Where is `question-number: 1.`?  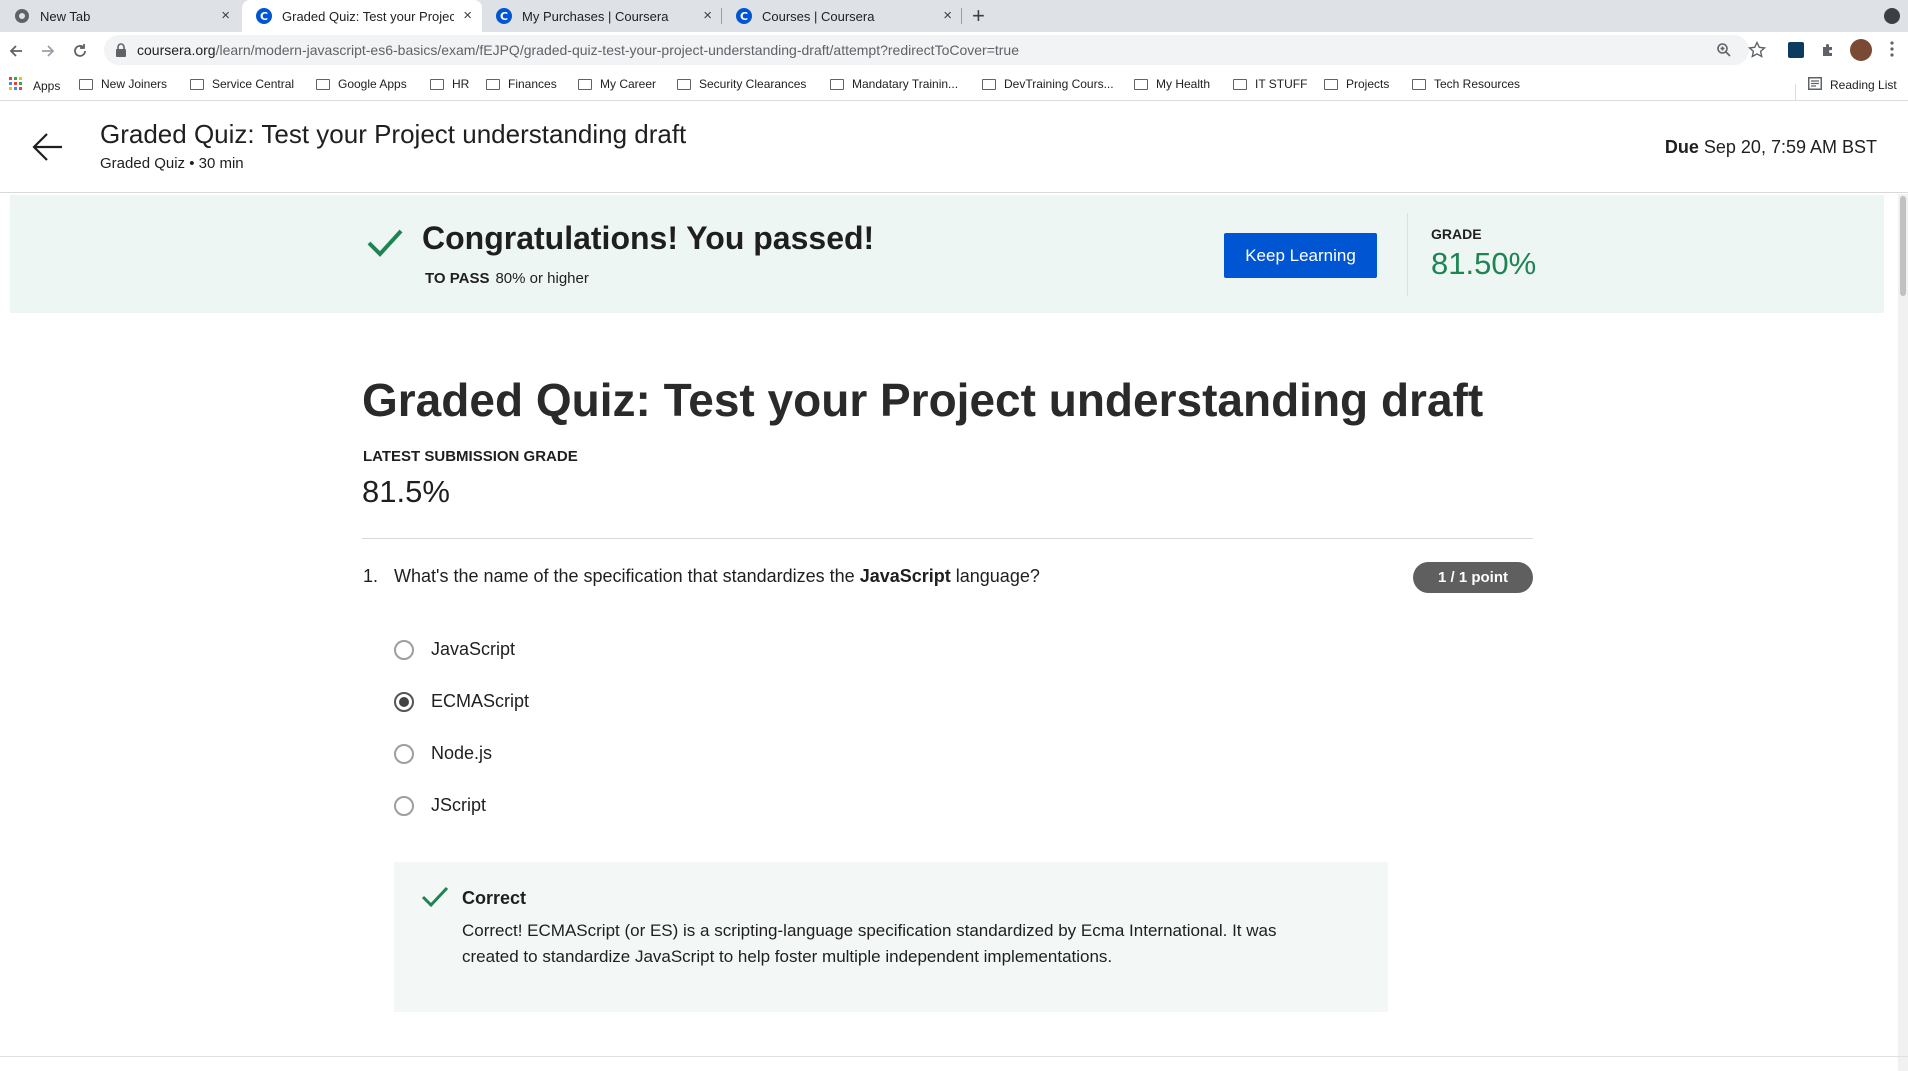 question-number: 1. is located at coordinates (371, 576).